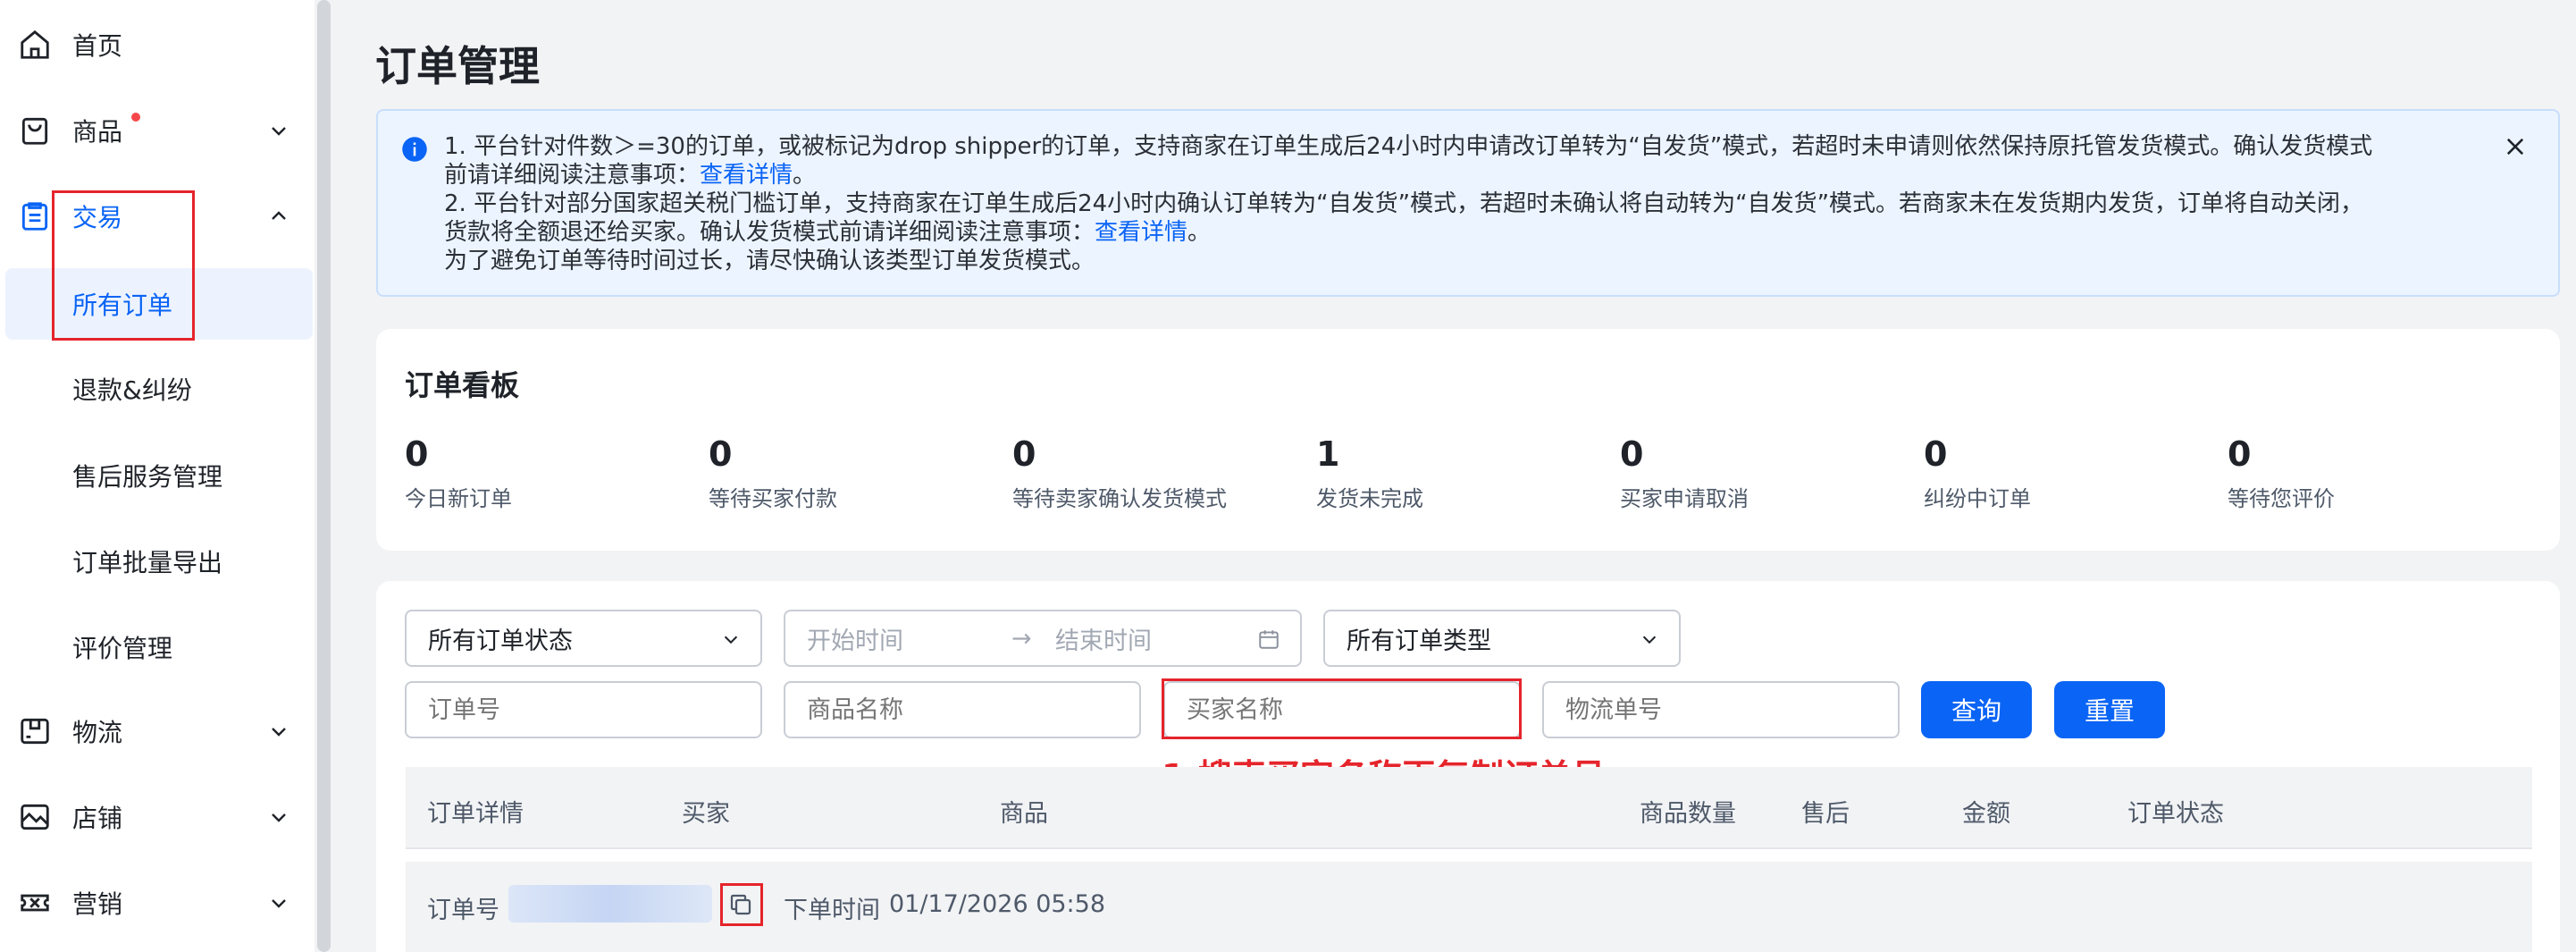 This screenshot has height=952, width=2576. What do you see at coordinates (962, 709) in the screenshot?
I see `product-name-input` at bounding box center [962, 709].